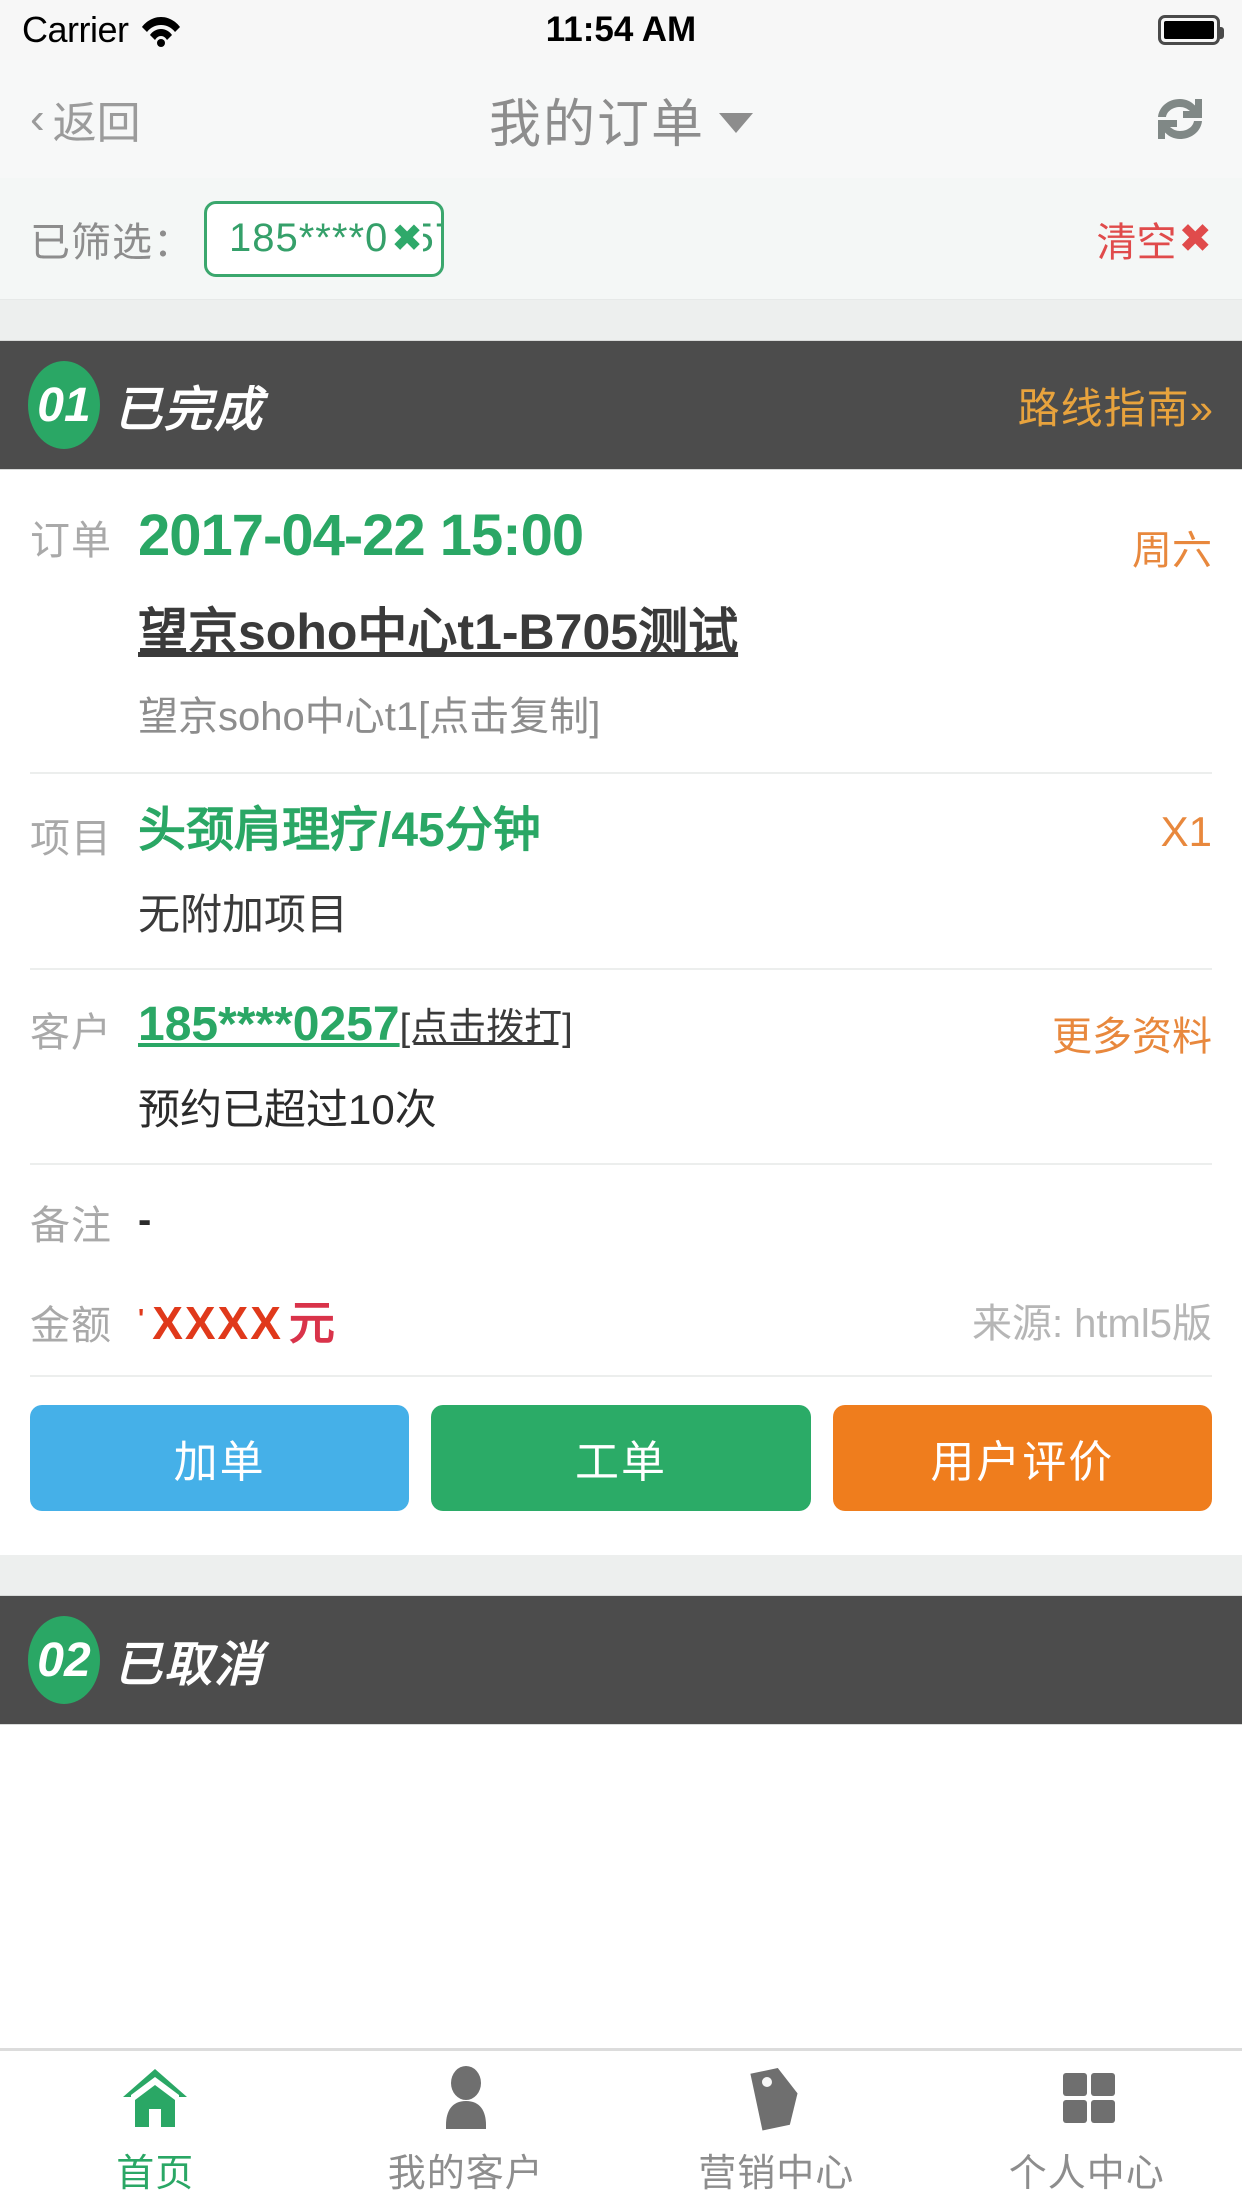 The height and width of the screenshot is (2208, 1242). What do you see at coordinates (71, 838) in the screenshot?
I see `project-label: 项目` at bounding box center [71, 838].